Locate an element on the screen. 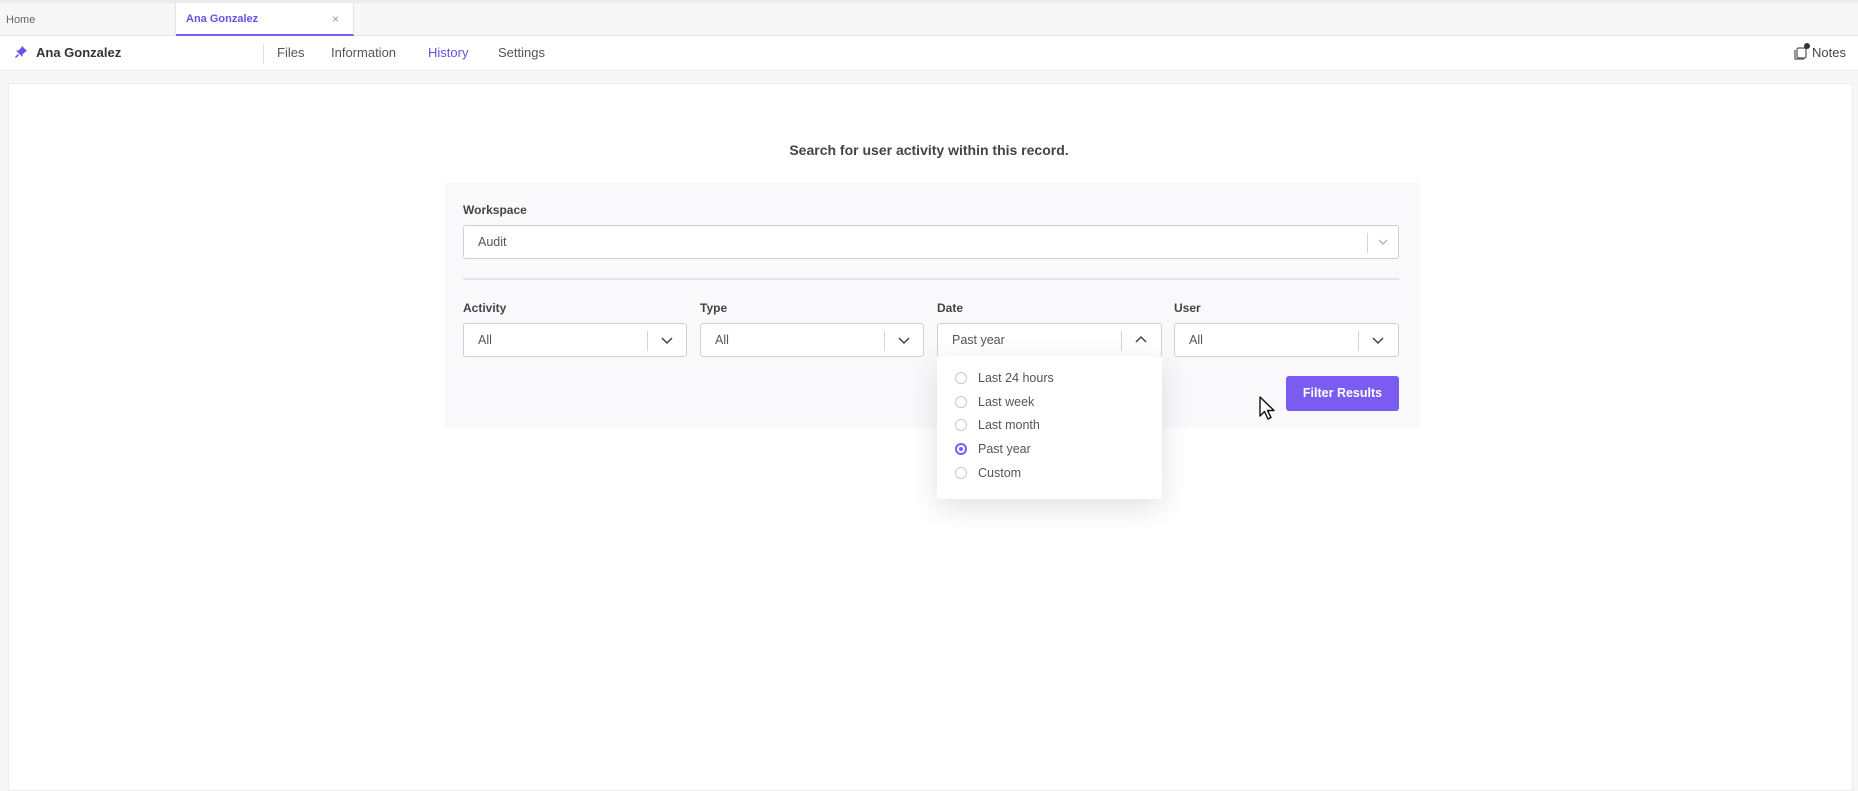 This screenshot has width=1858, height=791. option-label: Last month is located at coordinates (1009, 425).